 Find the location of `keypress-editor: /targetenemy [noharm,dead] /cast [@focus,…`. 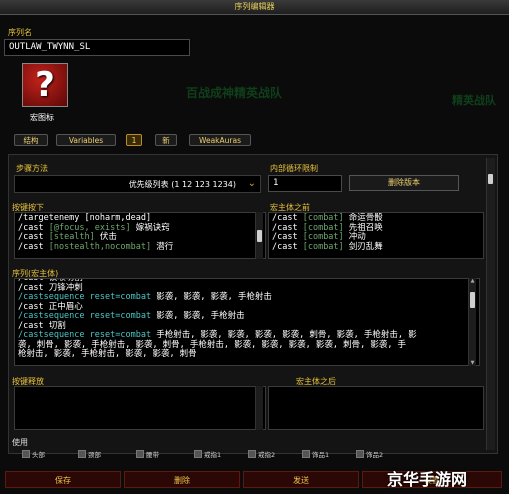

keypress-editor: /targetenemy [noharm,dead] /cast [@focus,… is located at coordinates (140, 235).